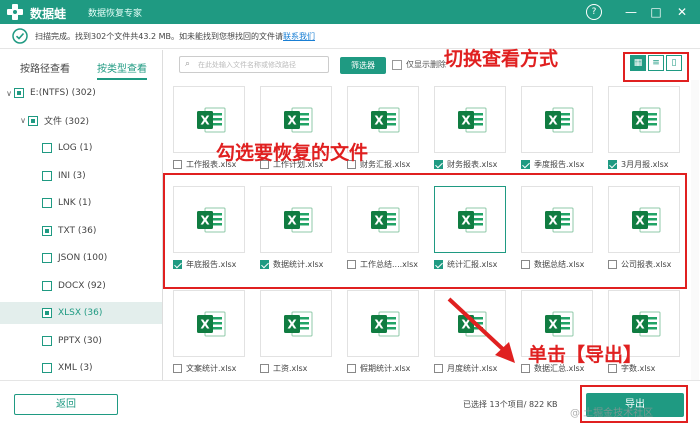 Image resolution: width=700 pixels, height=425 pixels. What do you see at coordinates (81, 148) in the screenshot?
I see `tree-item: LOG (1)` at bounding box center [81, 148].